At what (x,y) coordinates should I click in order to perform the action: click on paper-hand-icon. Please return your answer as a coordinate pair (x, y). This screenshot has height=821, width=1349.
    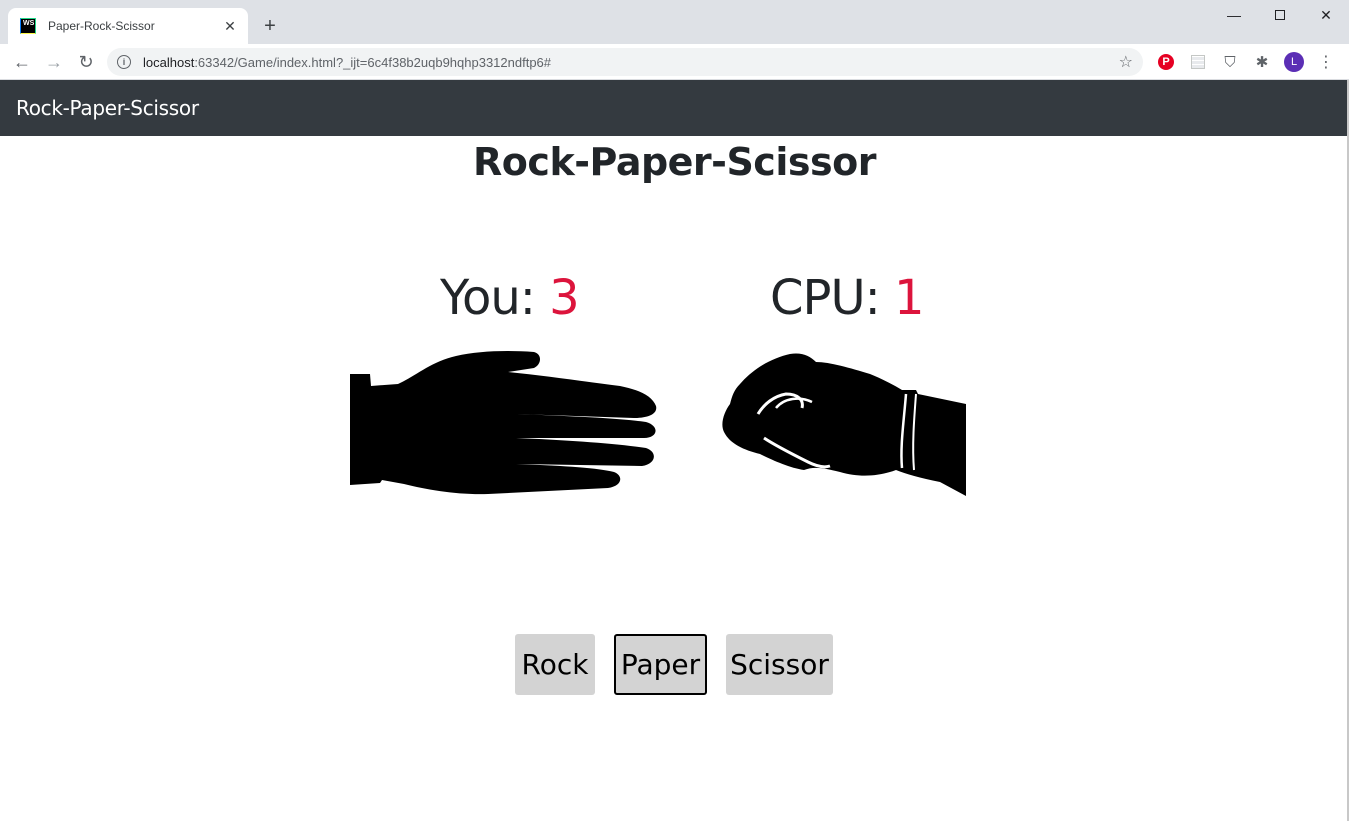
    Looking at the image, I should click on (503, 423).